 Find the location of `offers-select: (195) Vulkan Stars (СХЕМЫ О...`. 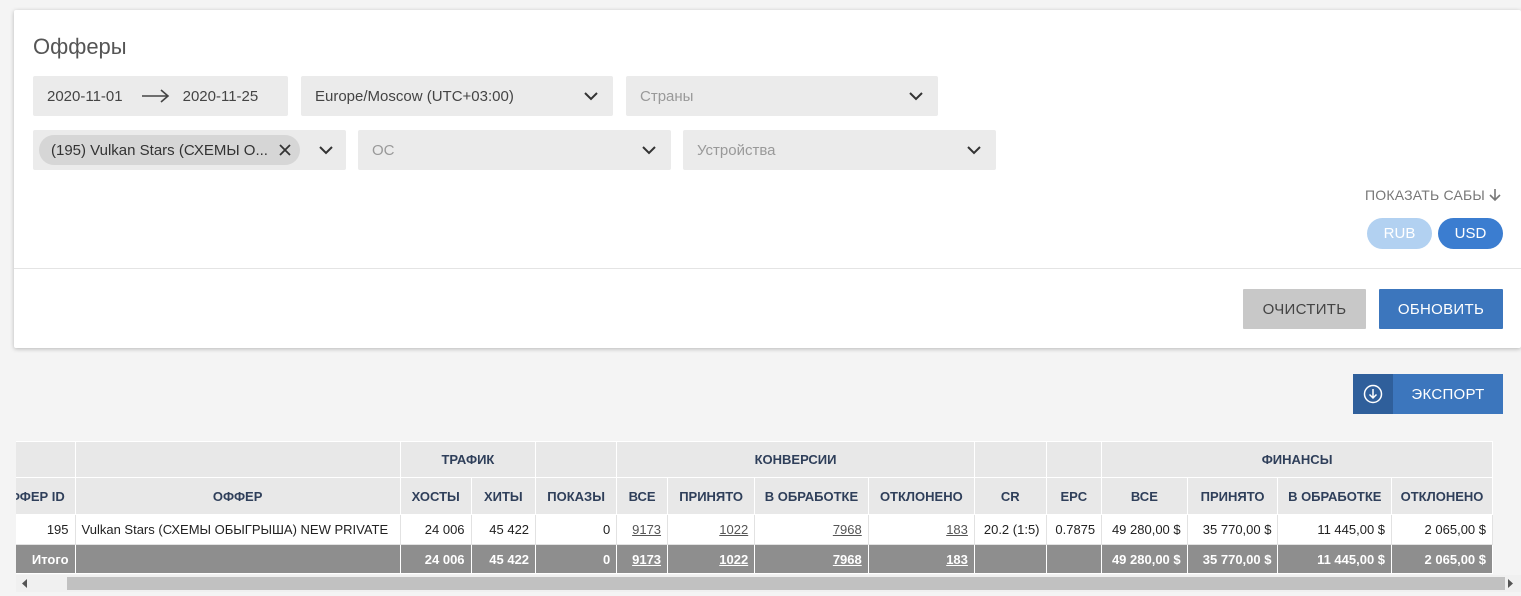

offers-select: (195) Vulkan Stars (СХЕМЫ О... is located at coordinates (189, 150).